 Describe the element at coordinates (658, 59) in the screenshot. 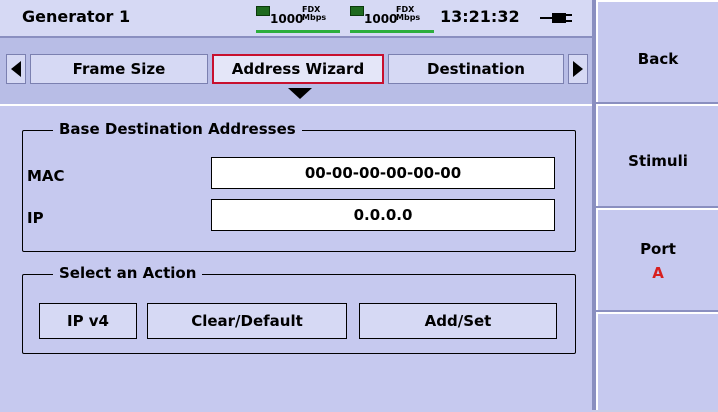

I see `back-label: Back` at that location.